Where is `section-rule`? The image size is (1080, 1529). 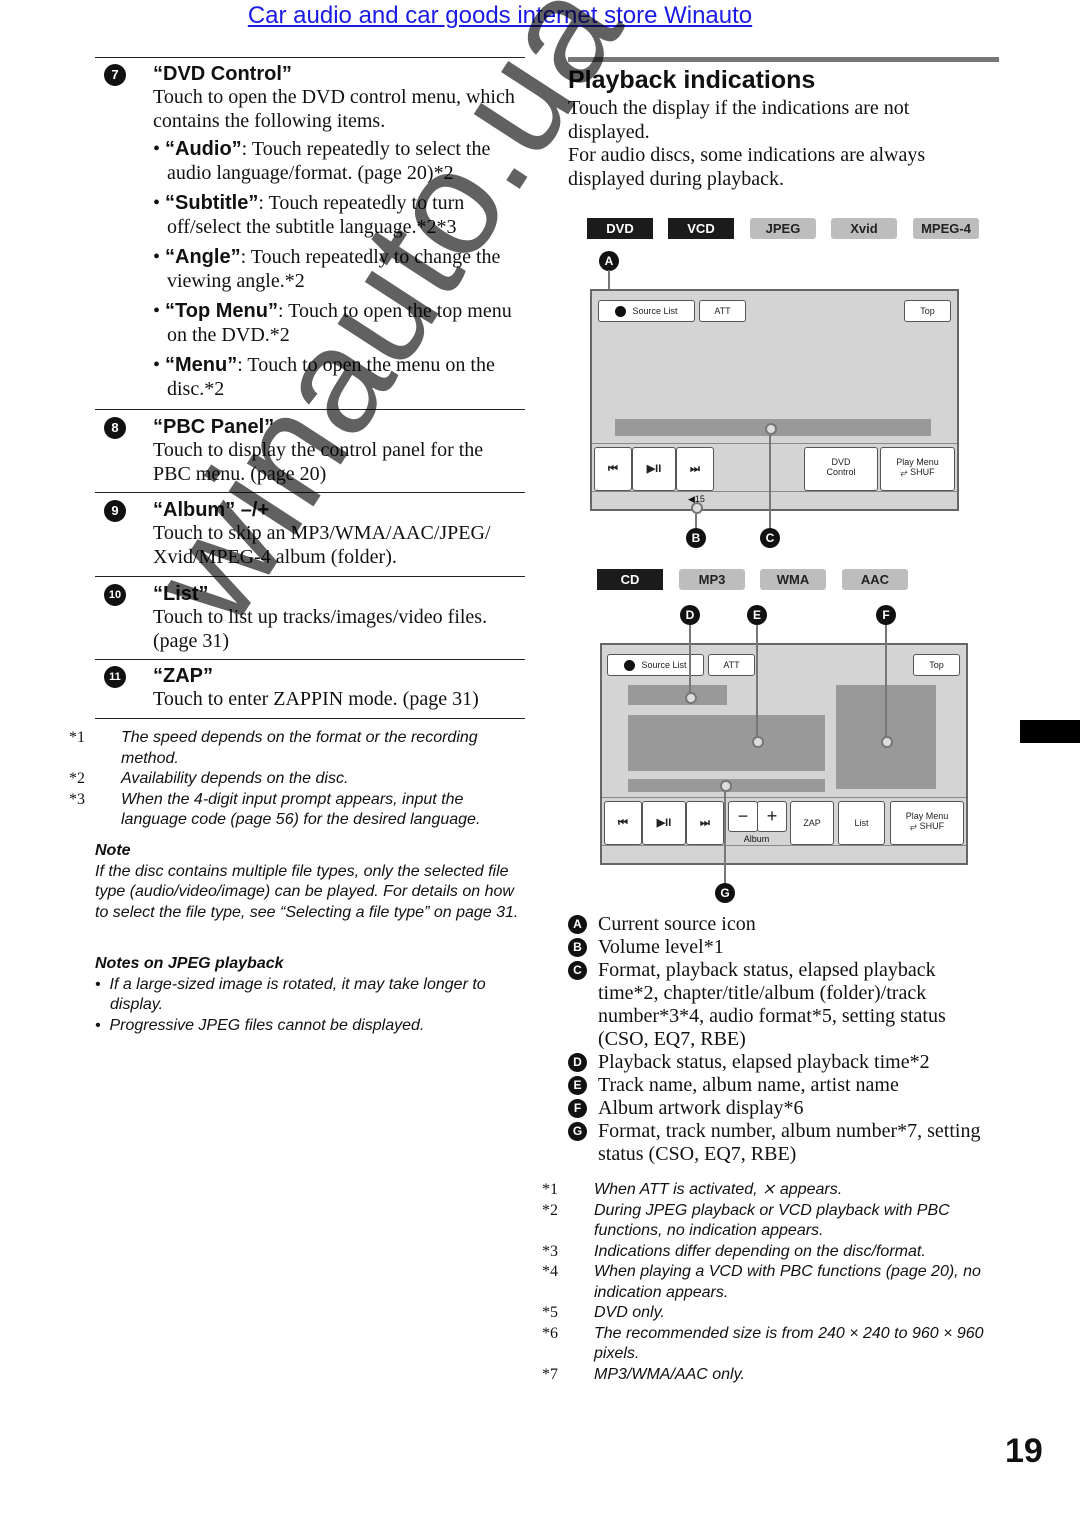
section-rule is located at coordinates (783, 59).